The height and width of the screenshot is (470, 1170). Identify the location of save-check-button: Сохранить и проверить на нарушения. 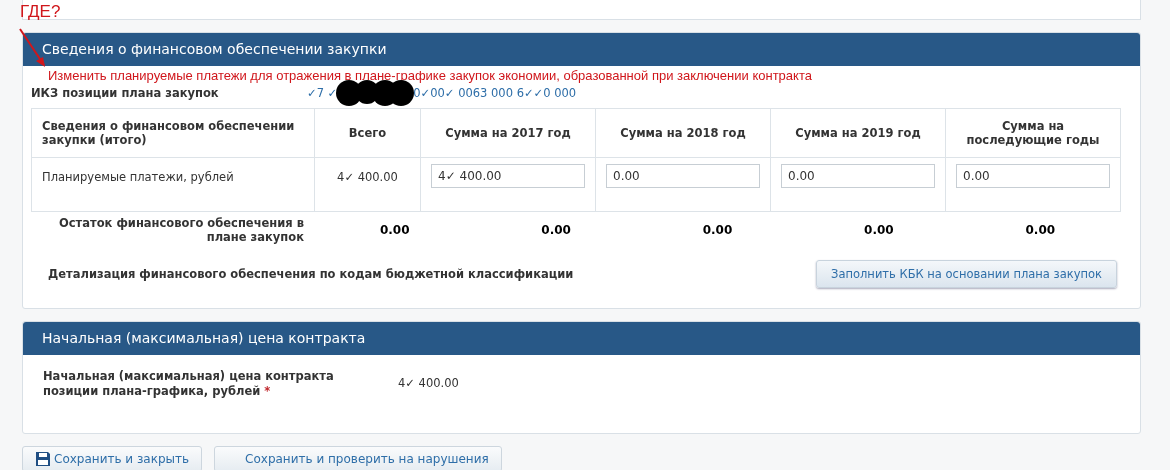
(358, 458).